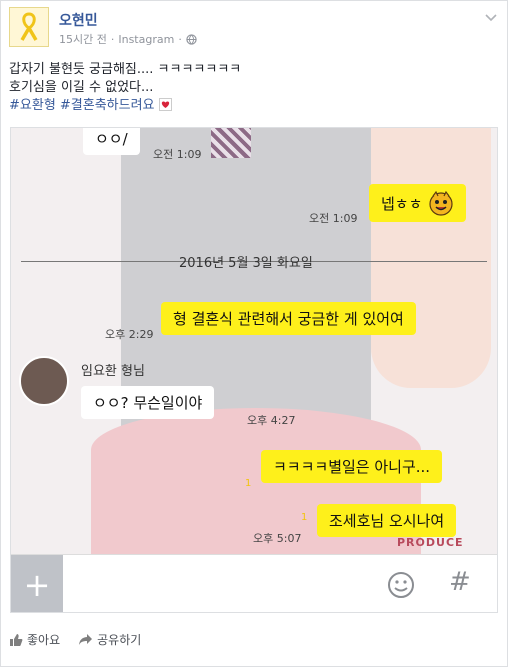  I want to click on chat-time: 오후 5:07, so click(277, 538).